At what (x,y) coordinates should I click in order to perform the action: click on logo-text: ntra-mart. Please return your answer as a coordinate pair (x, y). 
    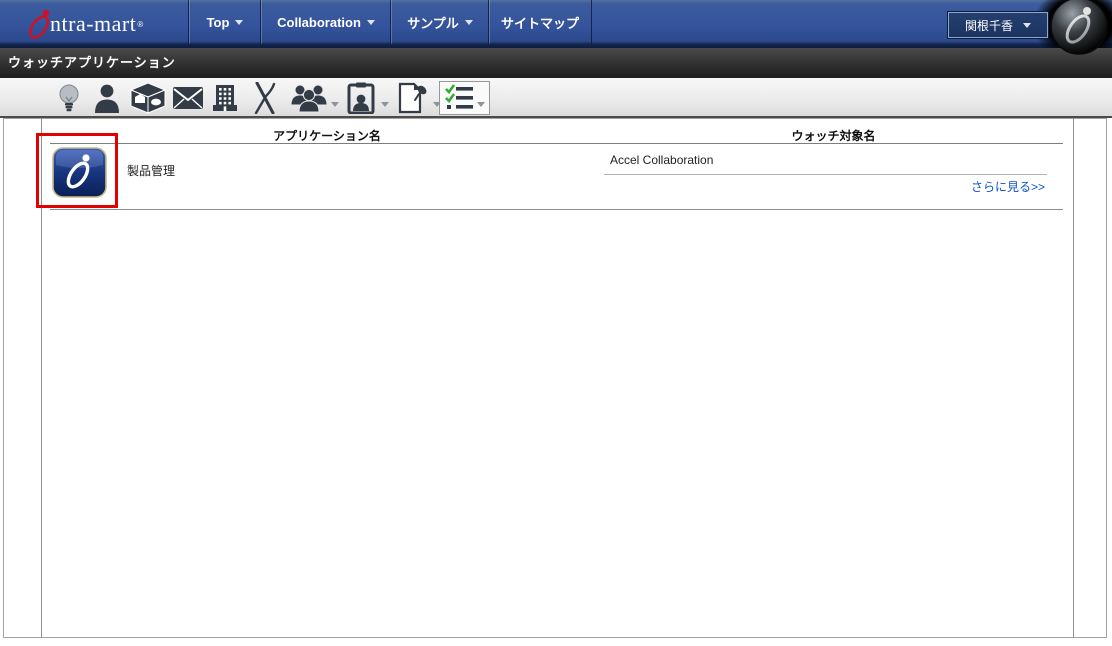
    Looking at the image, I should click on (93, 23).